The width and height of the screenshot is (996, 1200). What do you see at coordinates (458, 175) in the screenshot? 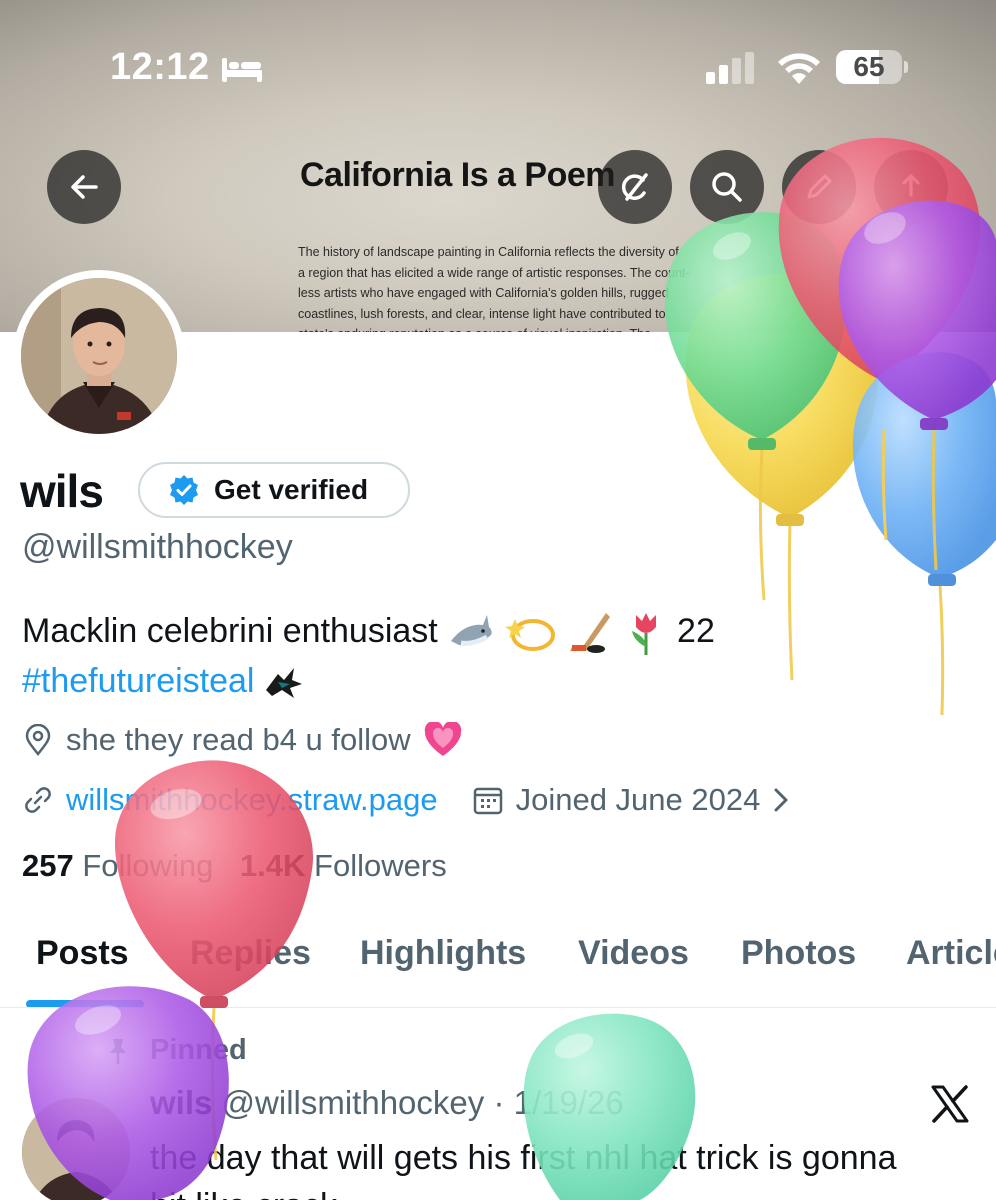
I see `banner-title: California Is a Poem` at bounding box center [458, 175].